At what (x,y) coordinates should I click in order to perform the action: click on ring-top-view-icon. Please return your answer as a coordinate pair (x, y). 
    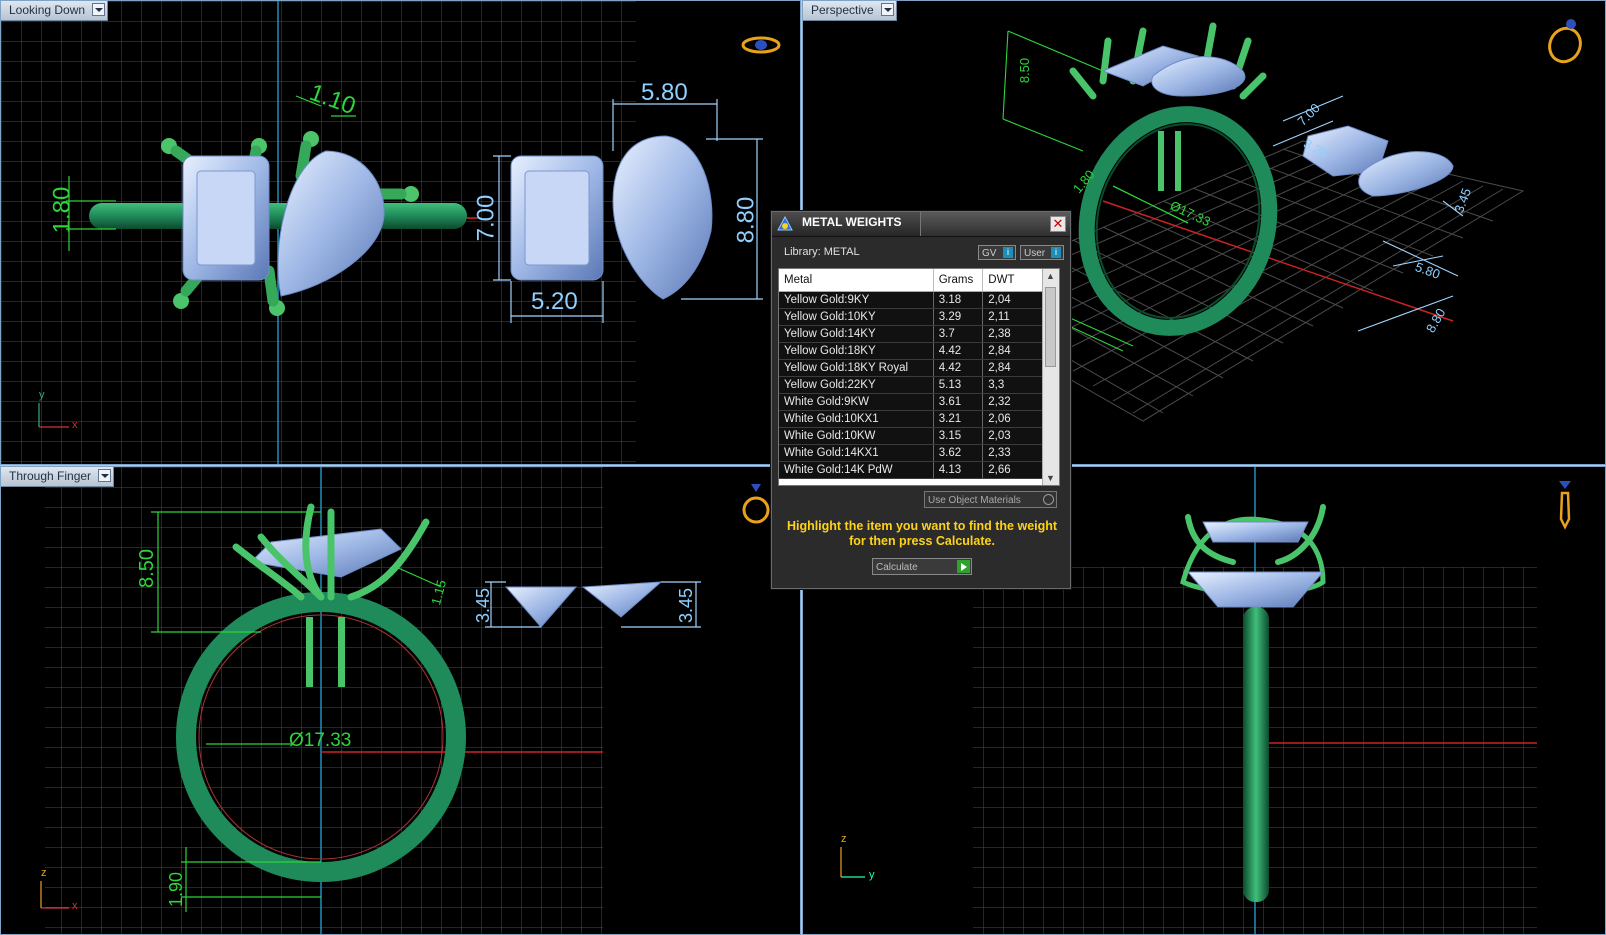
    Looking at the image, I should click on (761, 45).